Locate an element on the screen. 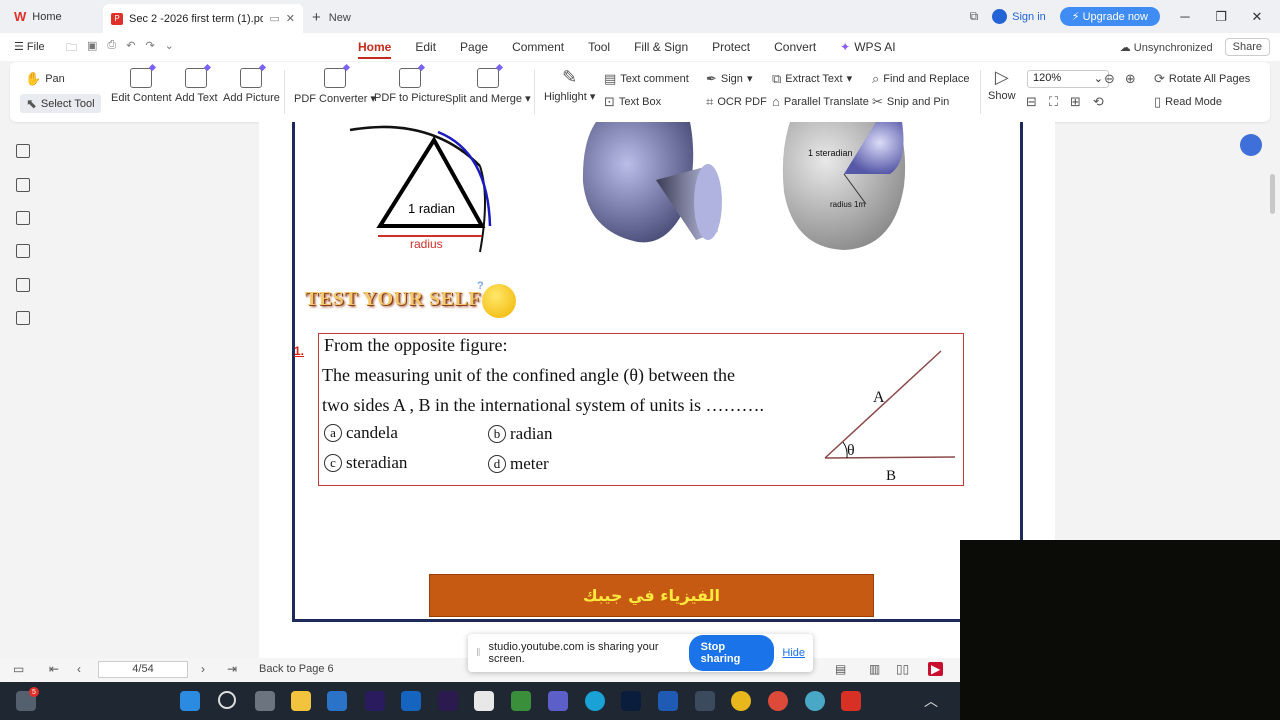  zoom-out-icon: ⊖ is located at coordinates (1109, 78).